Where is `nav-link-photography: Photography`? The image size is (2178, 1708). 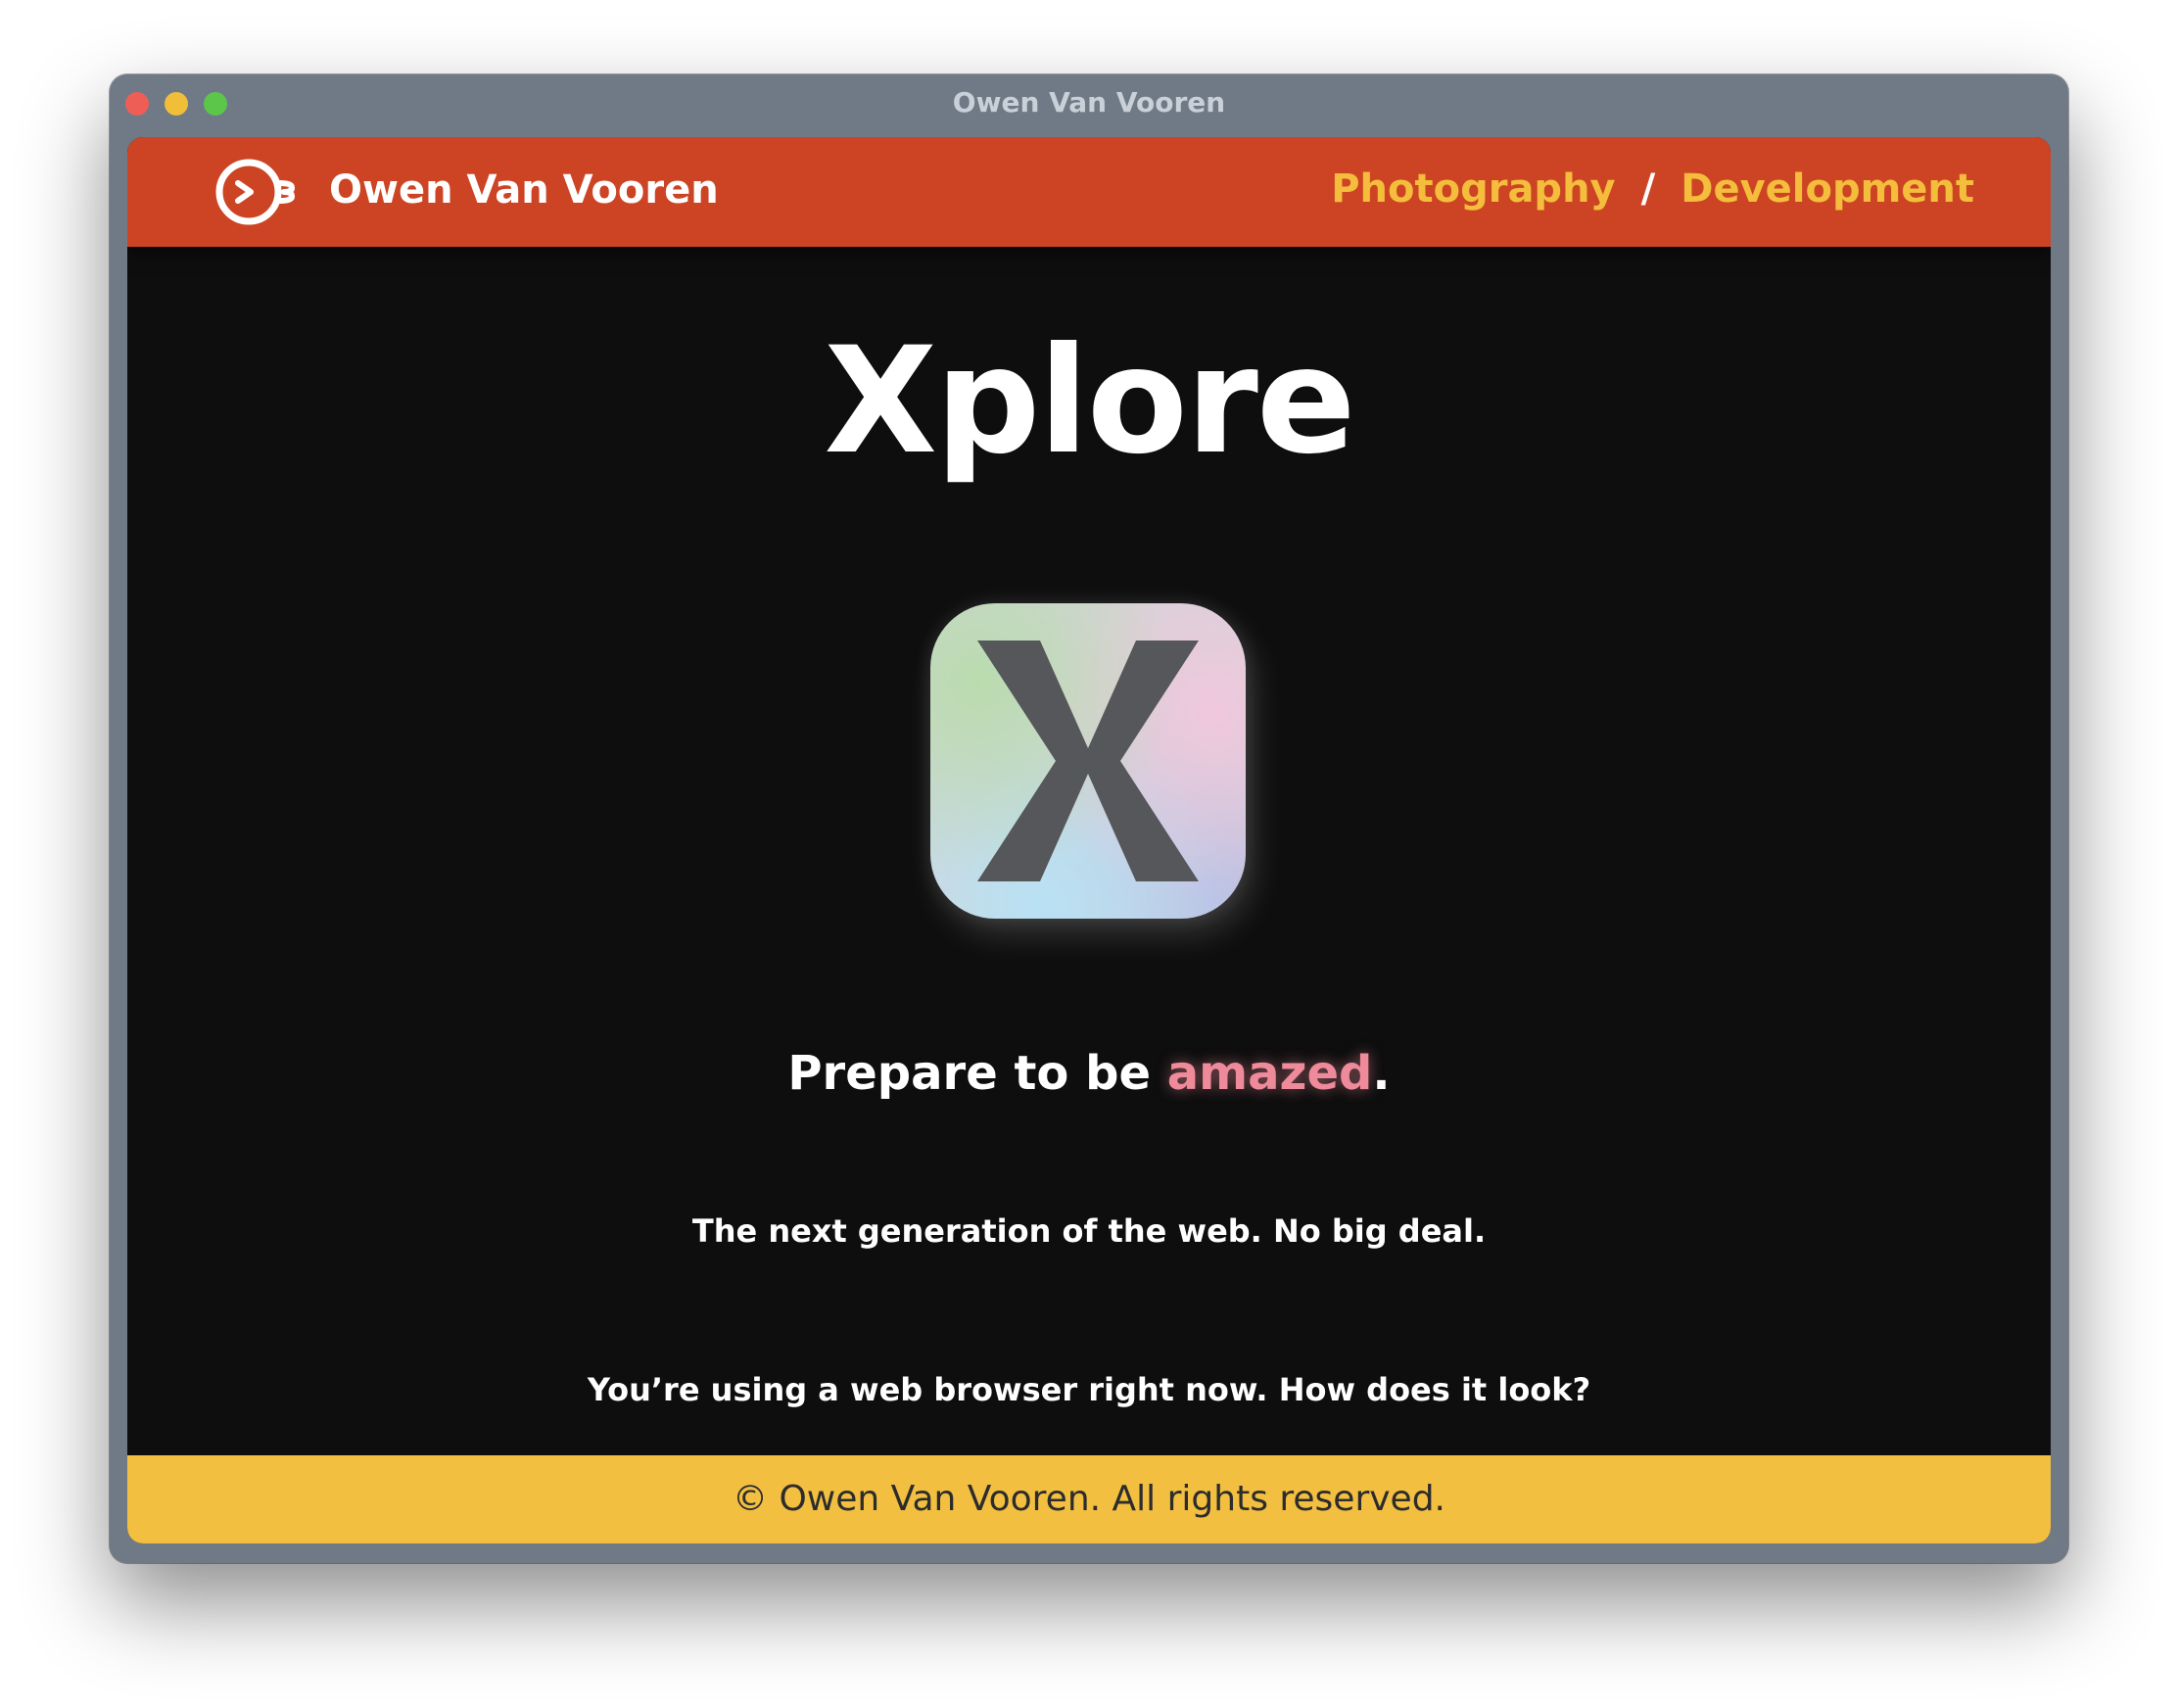
nav-link-photography: Photography is located at coordinates (1473, 189).